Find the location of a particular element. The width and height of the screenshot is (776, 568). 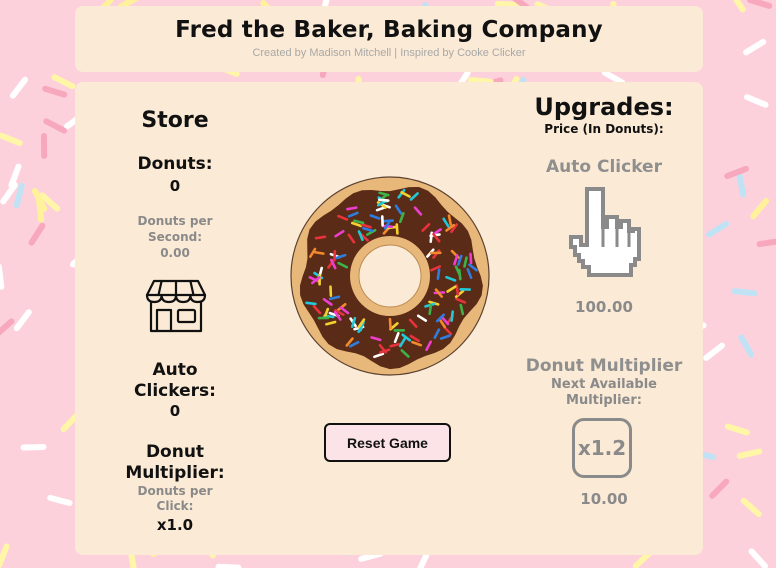

pointing-hand-cursor-icon is located at coordinates (604, 232).